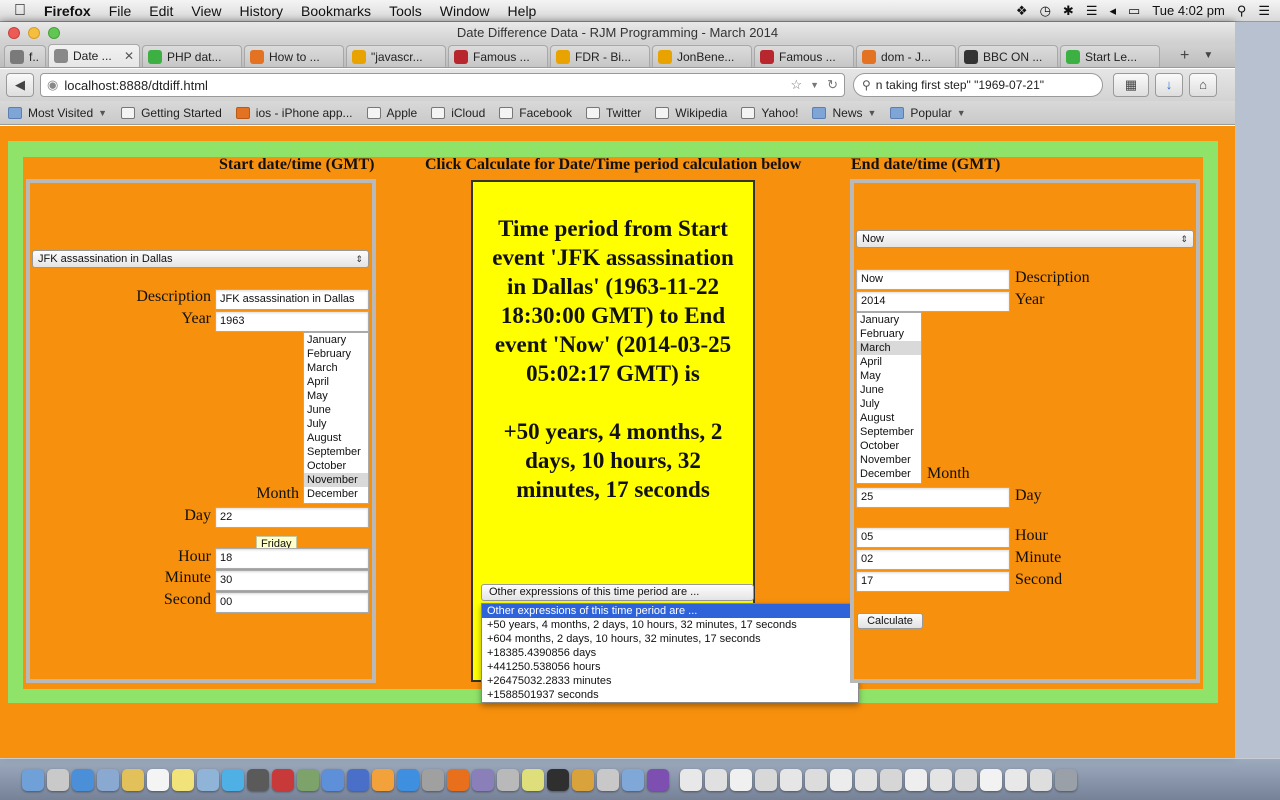 Image resolution: width=1280 pixels, height=800 pixels. I want to click on app2-icon, so click(508, 779).